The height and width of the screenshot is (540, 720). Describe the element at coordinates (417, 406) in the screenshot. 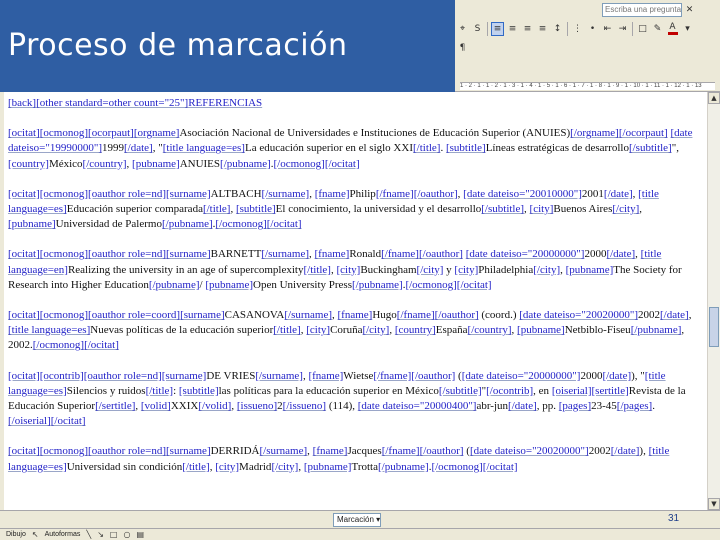

I see `markup-tag: [date dateiso="20000400"]` at that location.